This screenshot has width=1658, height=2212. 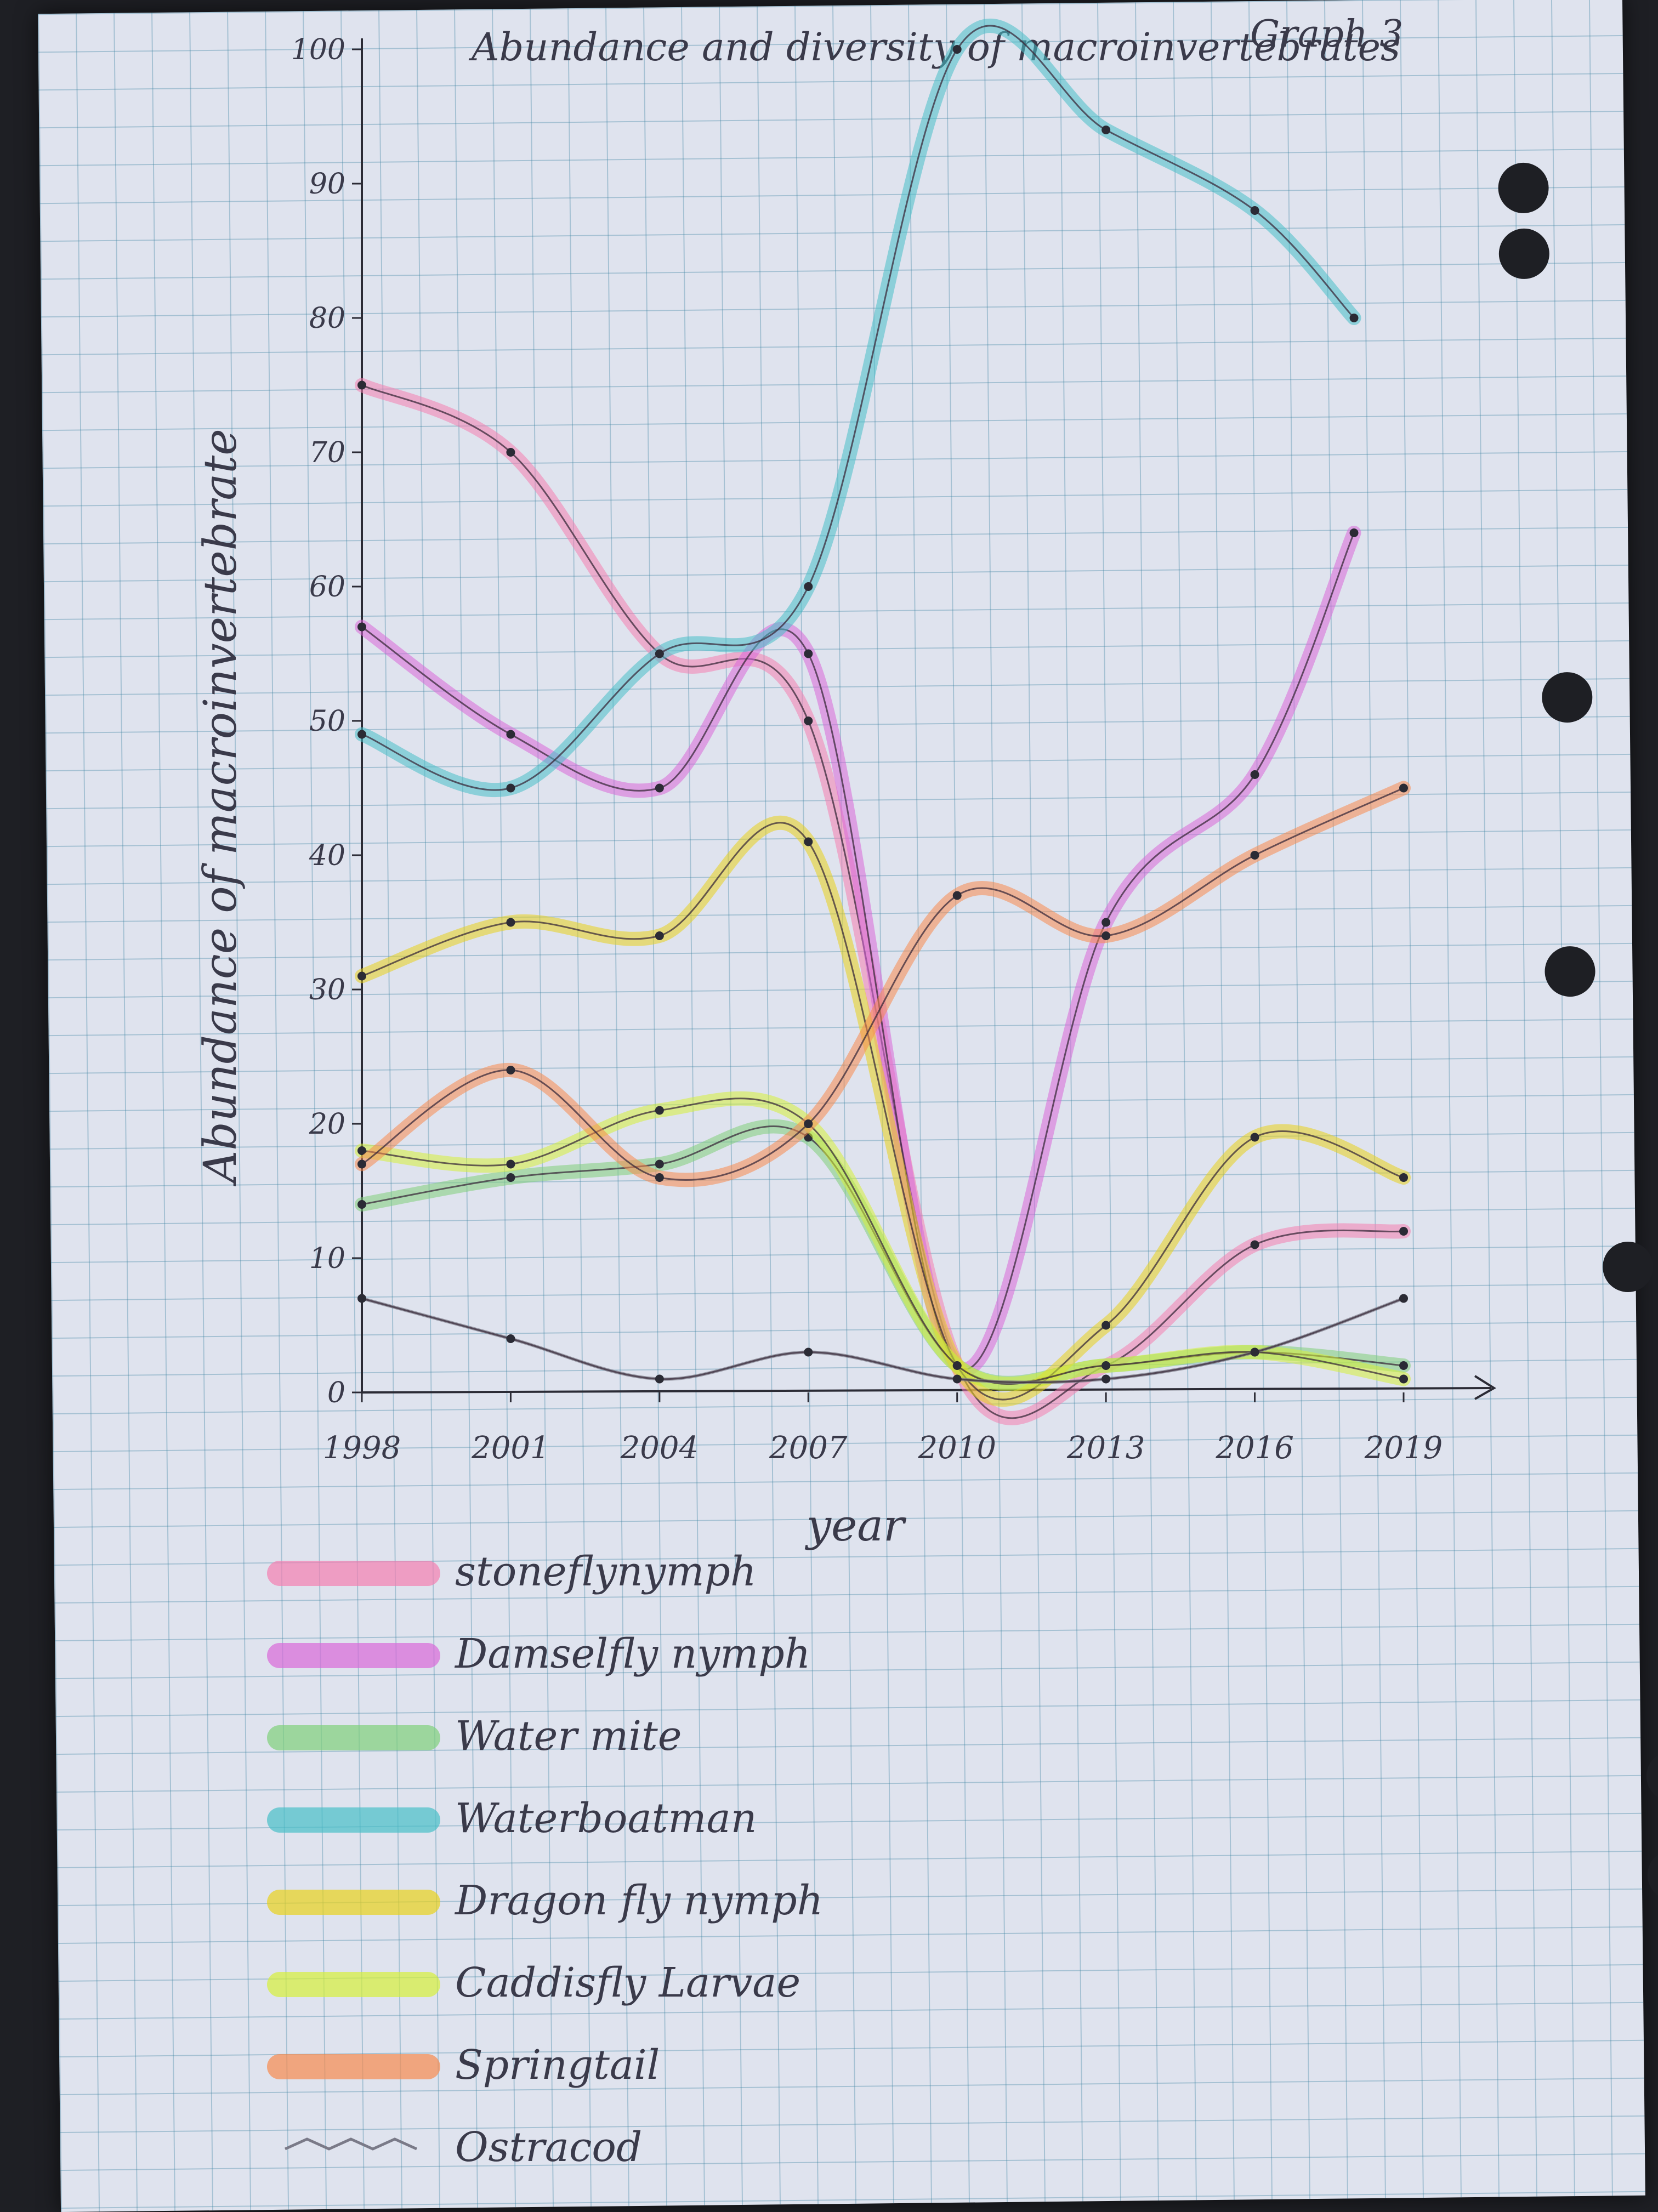 I want to click on y-tick-label: 30, so click(x=327, y=990).